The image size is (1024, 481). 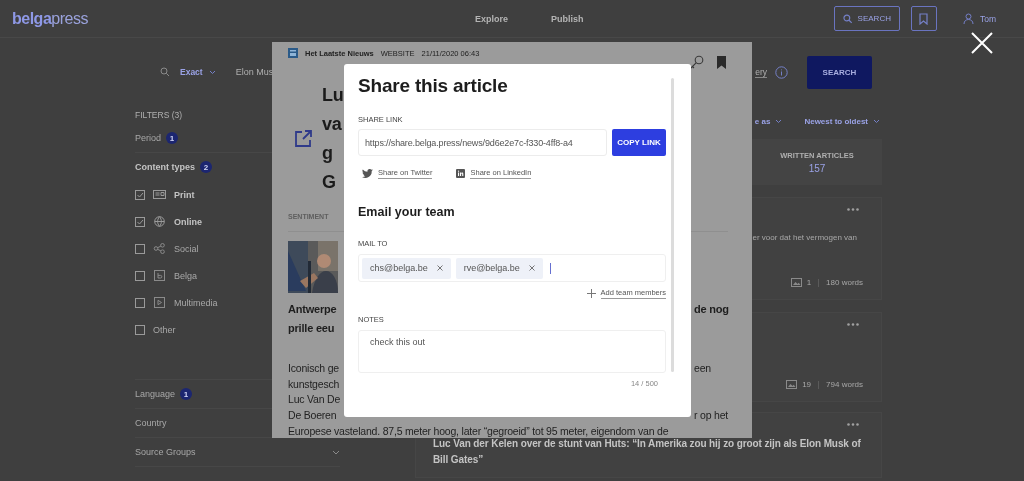 What do you see at coordinates (159, 275) in the screenshot?
I see `b-square-icon` at bounding box center [159, 275].